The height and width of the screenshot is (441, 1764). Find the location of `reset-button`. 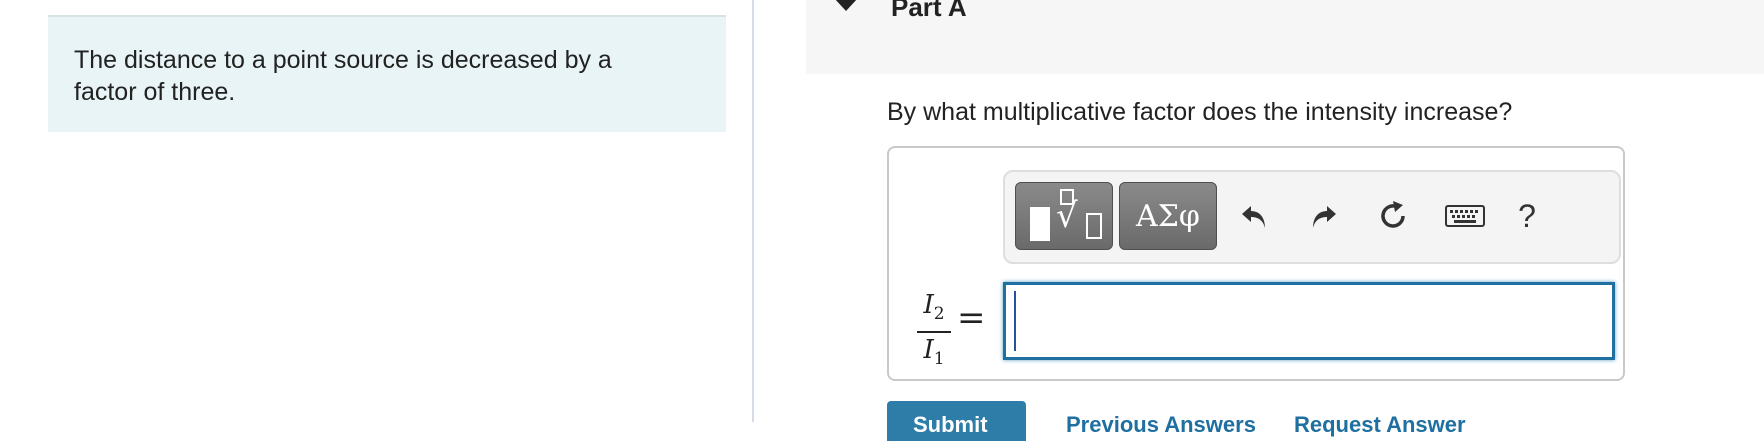

reset-button is located at coordinates (1393, 216).